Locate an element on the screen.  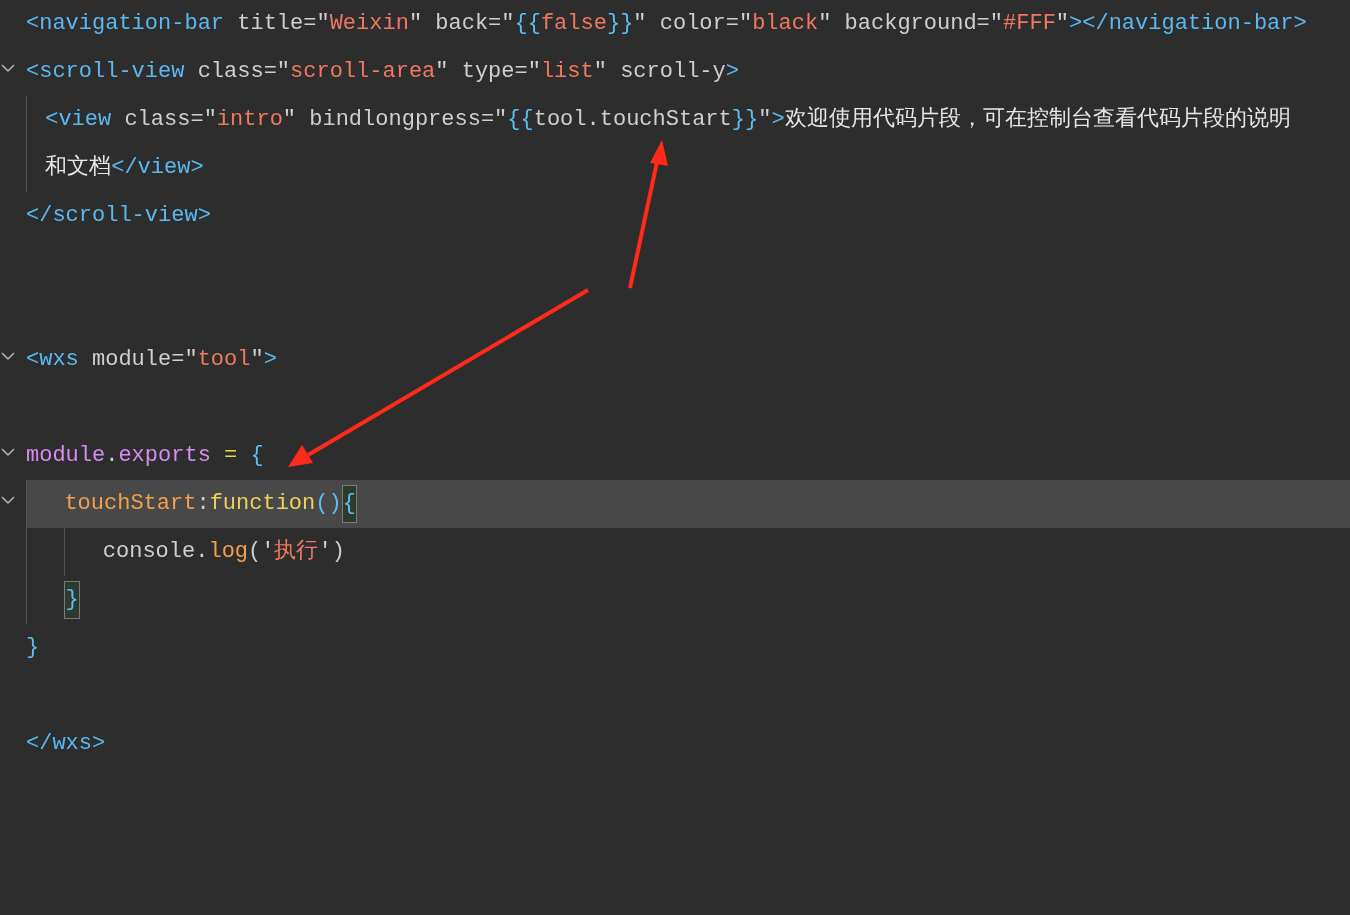
code-line: 和文档</view> is located at coordinates (124, 167).